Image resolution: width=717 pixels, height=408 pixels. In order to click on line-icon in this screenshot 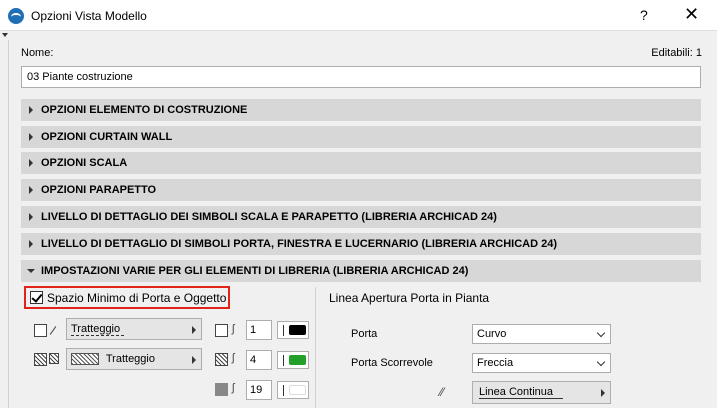, I will do `click(53, 330)`.